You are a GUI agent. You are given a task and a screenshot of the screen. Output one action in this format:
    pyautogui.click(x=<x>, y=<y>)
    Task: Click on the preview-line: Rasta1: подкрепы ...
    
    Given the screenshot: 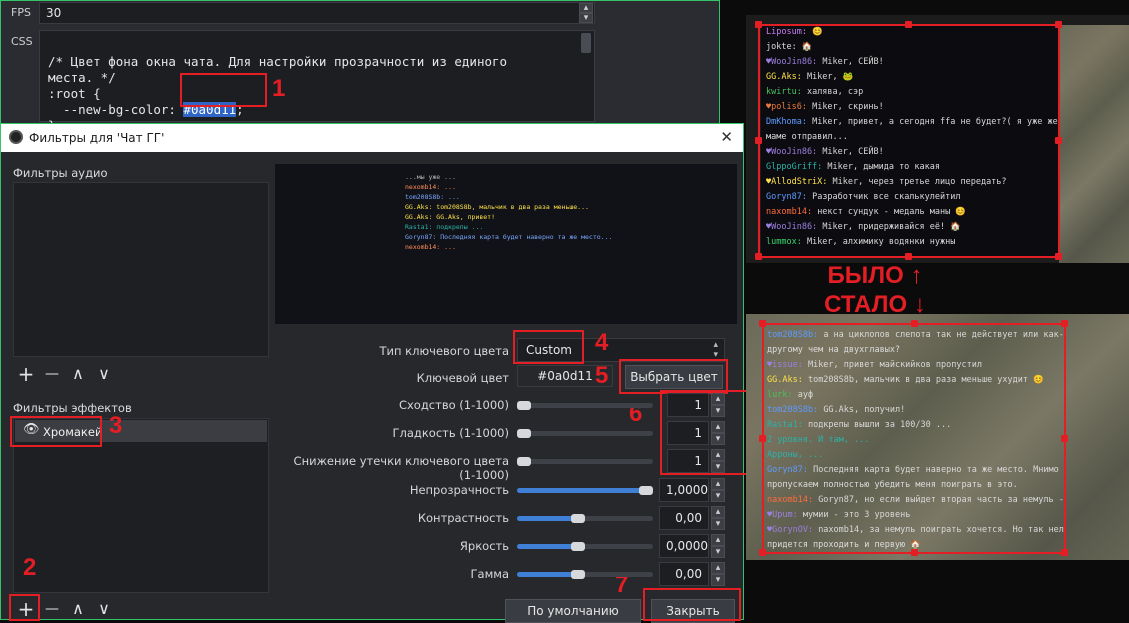 What is the action you would take?
    pyautogui.click(x=444, y=227)
    